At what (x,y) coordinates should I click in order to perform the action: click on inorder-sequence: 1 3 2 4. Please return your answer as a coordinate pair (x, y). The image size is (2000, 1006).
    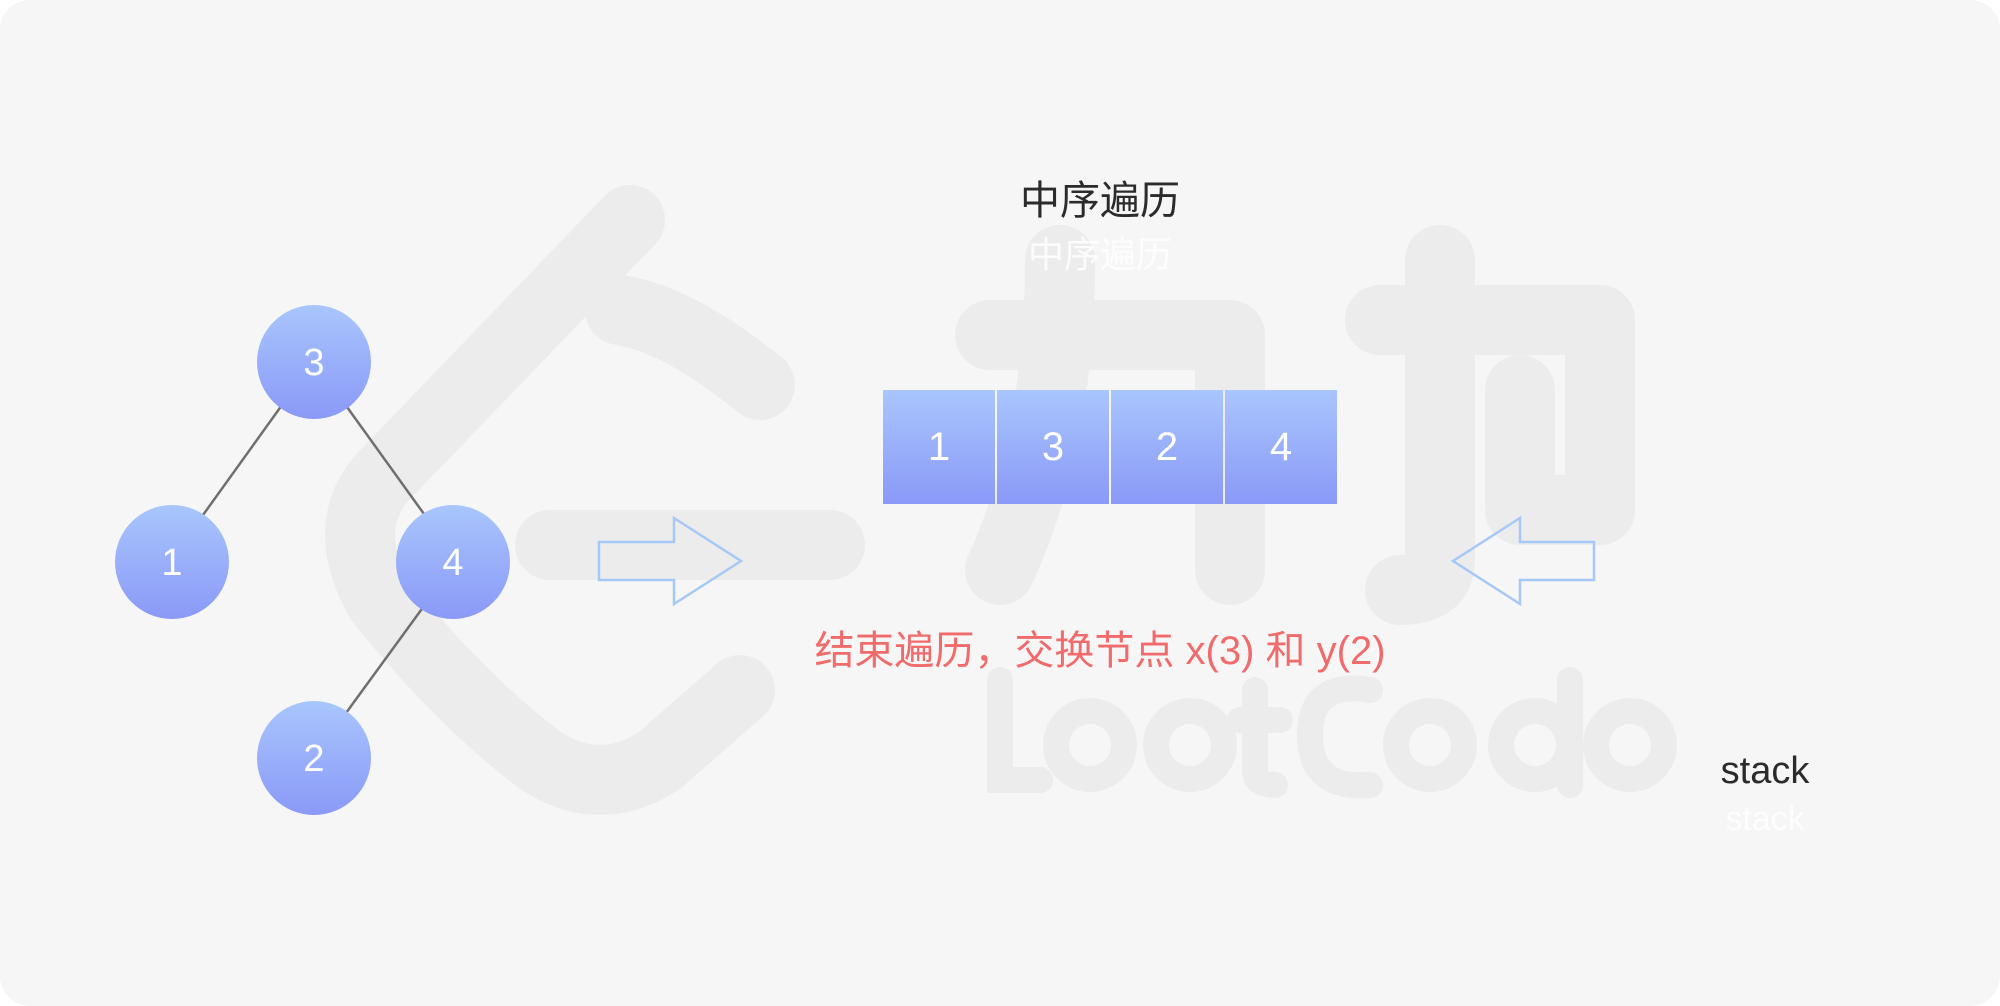
    Looking at the image, I should click on (1110, 447).